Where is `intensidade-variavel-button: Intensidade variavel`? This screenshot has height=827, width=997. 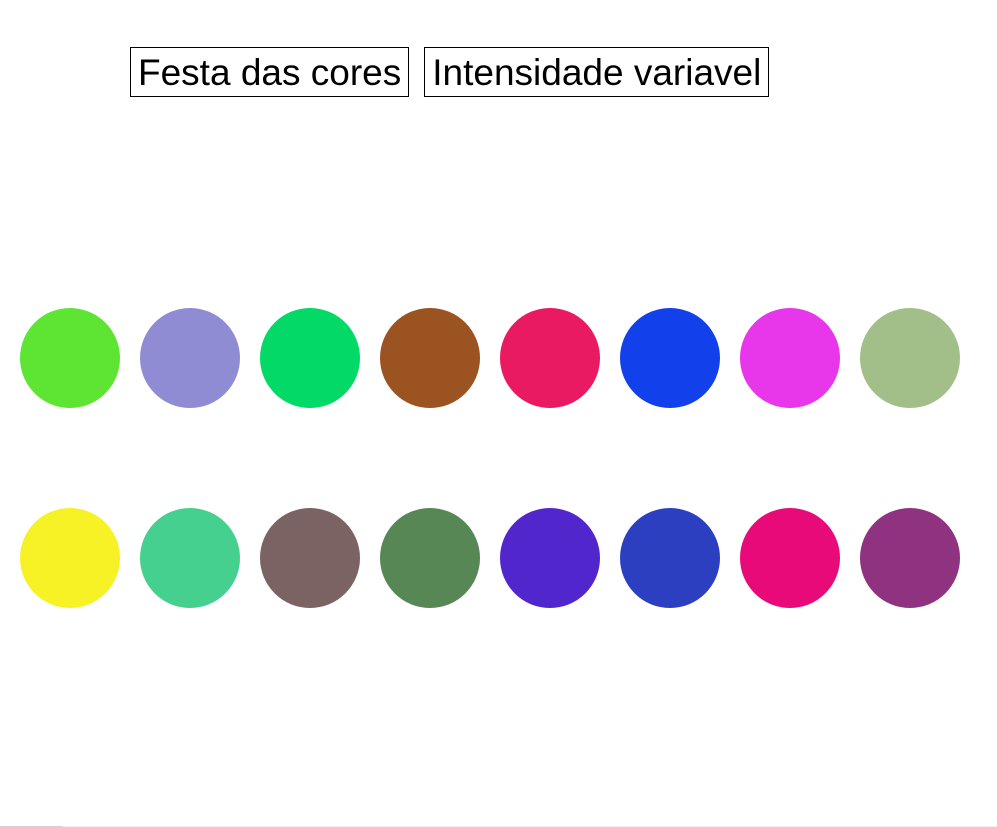
intensidade-variavel-button: Intensidade variavel is located at coordinates (597, 72).